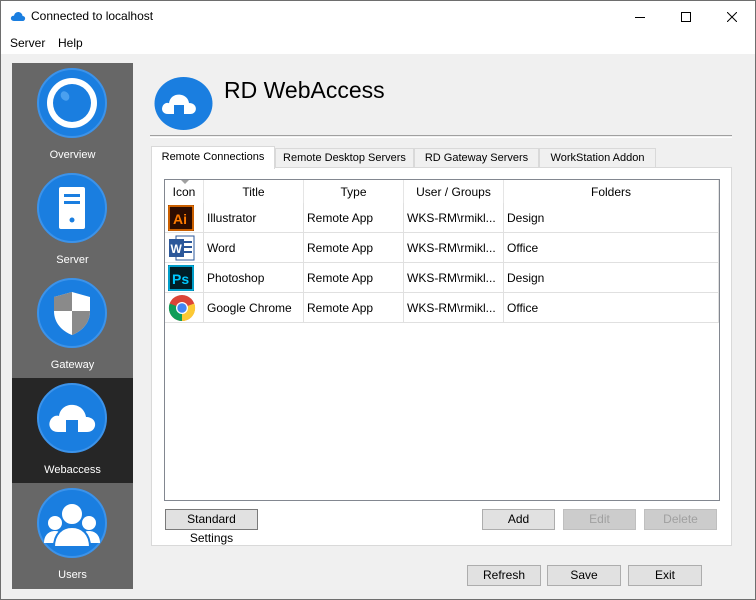  What do you see at coordinates (183, 103) in the screenshot?
I see `rd-webaccess-logo-icon` at bounding box center [183, 103].